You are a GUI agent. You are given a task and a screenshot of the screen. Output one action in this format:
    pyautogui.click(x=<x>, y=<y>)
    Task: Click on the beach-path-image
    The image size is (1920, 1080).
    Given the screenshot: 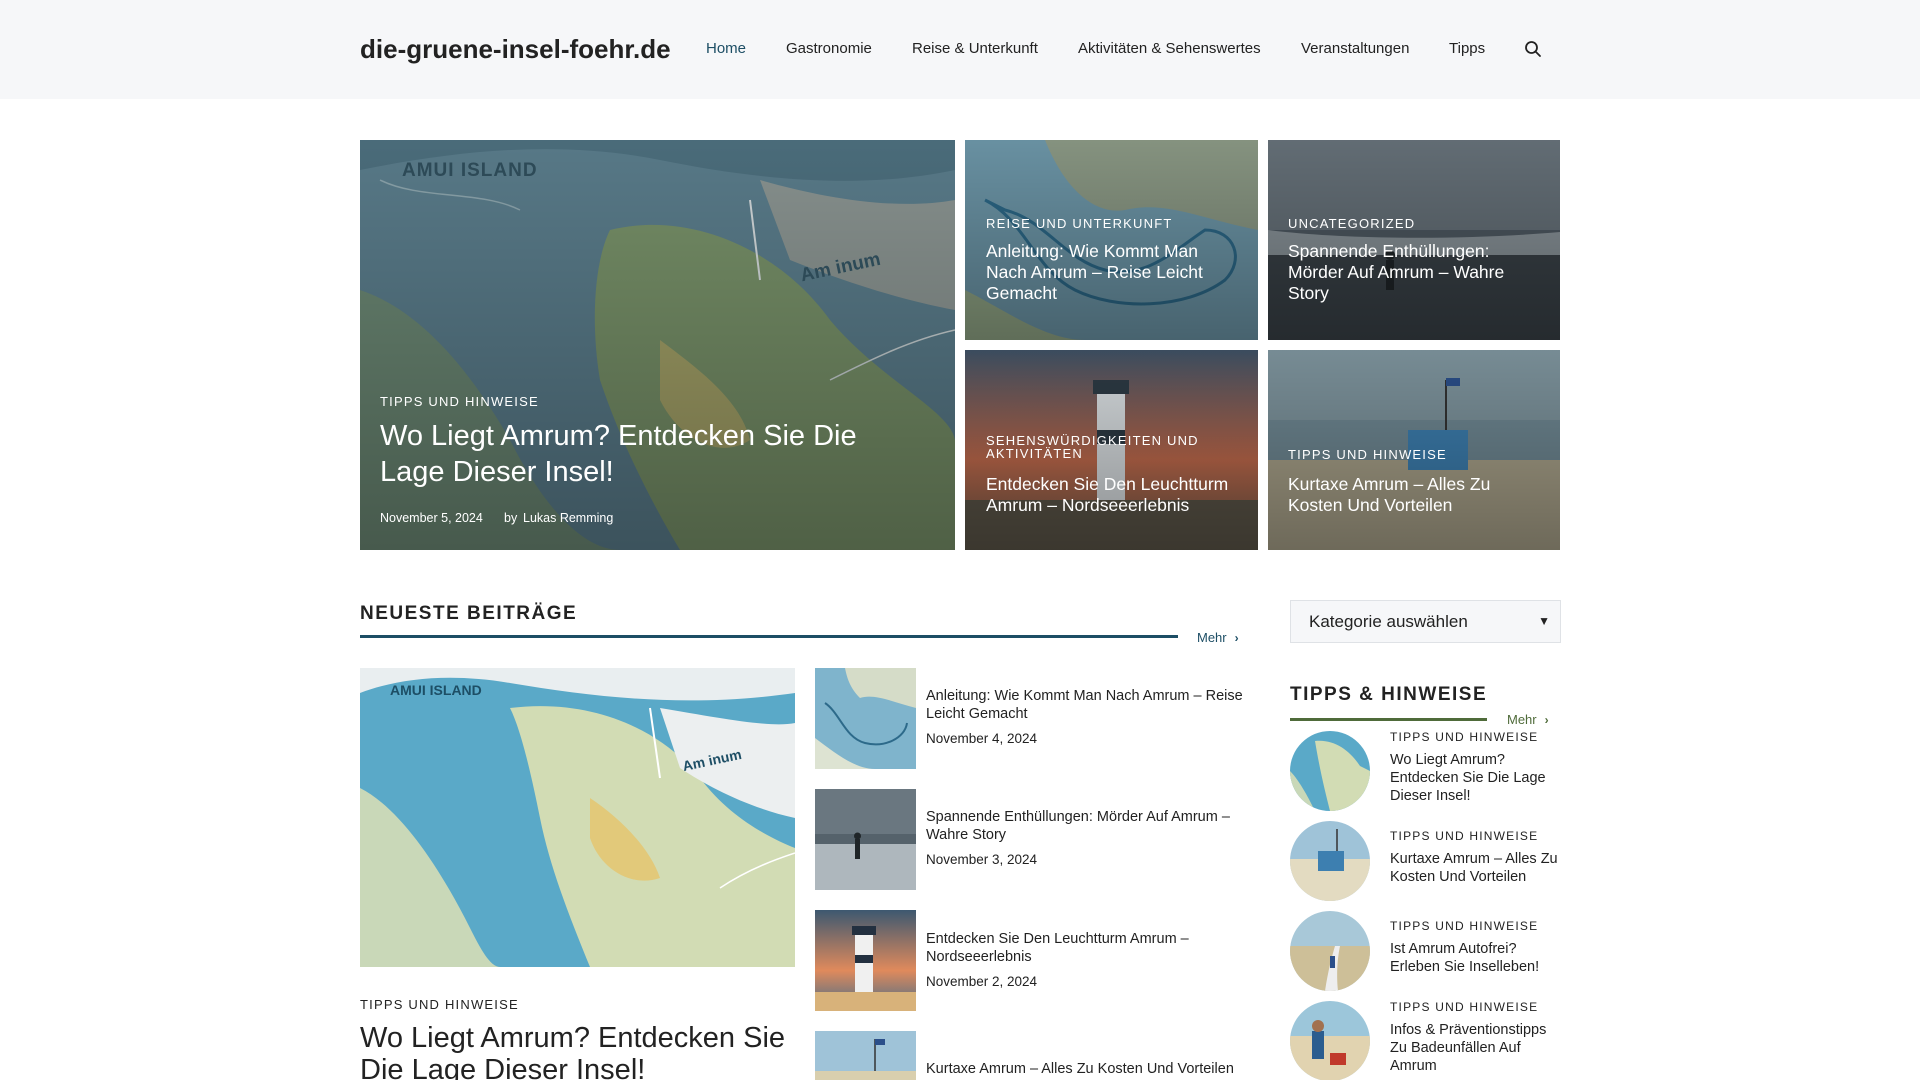 What is the action you would take?
    pyautogui.click(x=1330, y=951)
    